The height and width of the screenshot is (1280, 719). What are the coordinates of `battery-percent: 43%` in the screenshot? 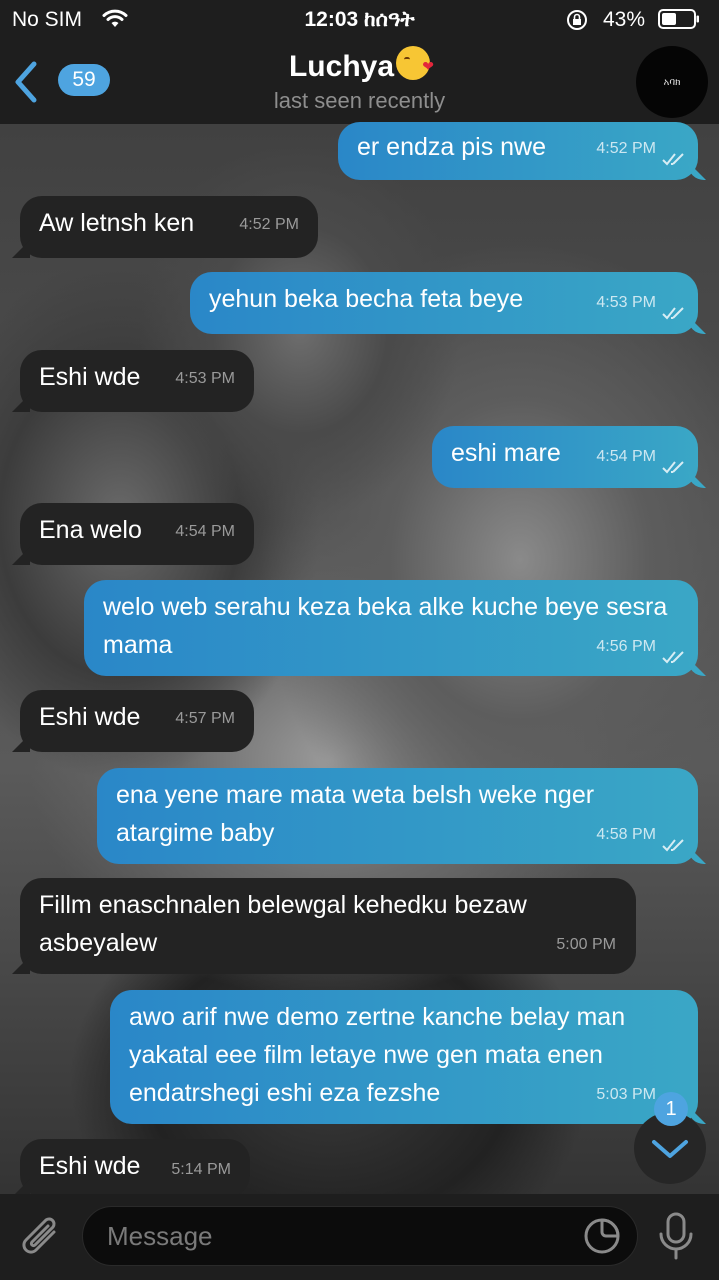 It's located at (624, 19).